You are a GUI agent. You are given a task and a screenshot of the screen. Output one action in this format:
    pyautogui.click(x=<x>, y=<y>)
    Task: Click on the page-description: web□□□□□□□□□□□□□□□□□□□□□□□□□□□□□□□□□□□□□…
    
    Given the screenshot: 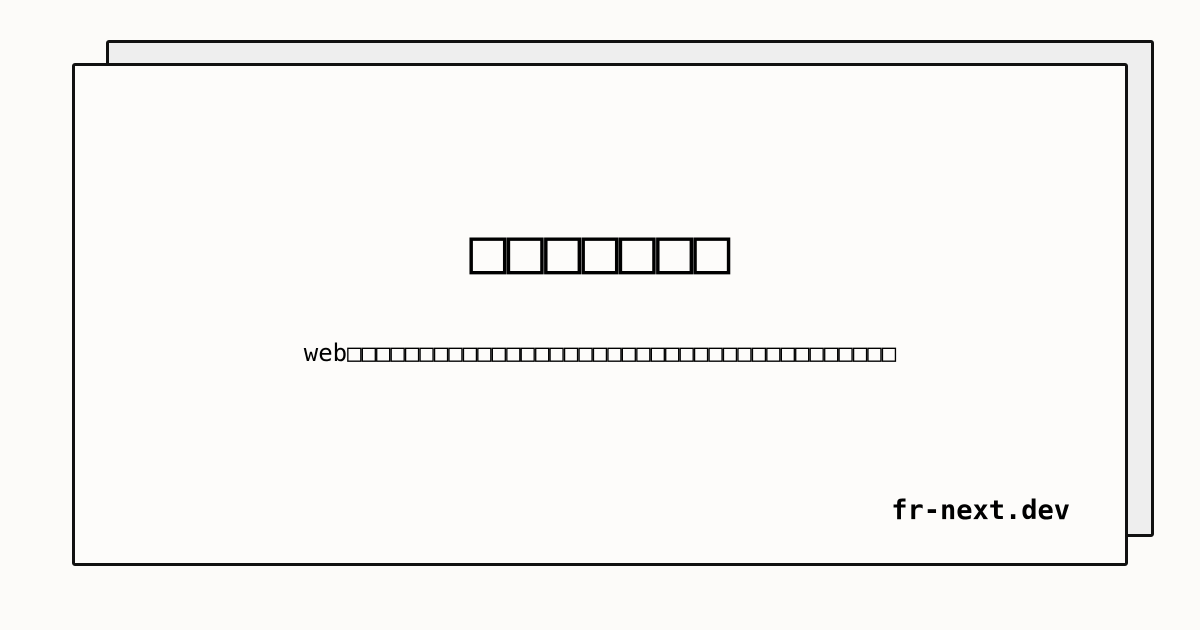 What is the action you would take?
    pyautogui.click(x=600, y=353)
    